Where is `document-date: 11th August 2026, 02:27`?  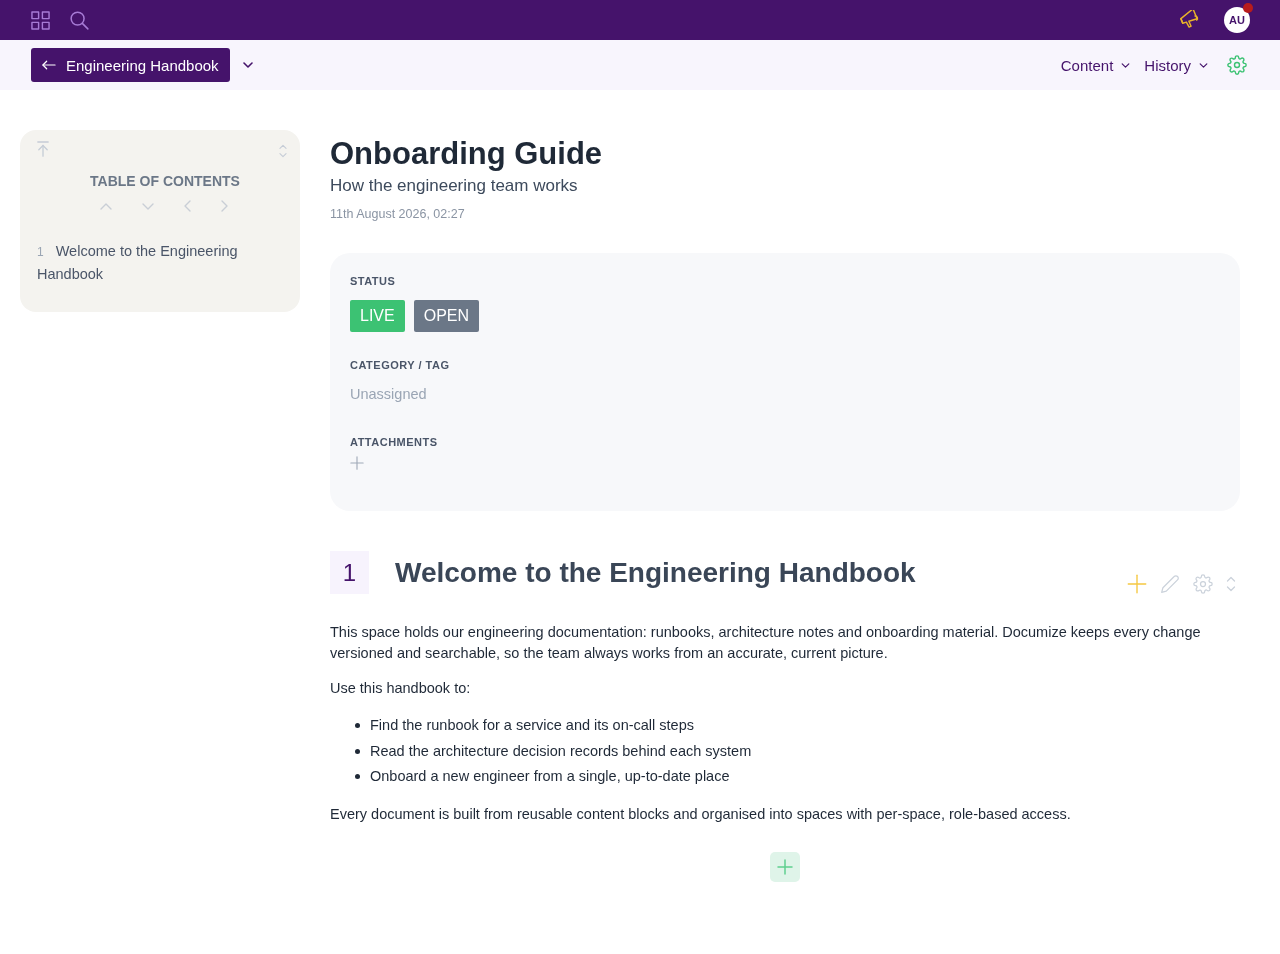
document-date: 11th August 2026, 02:27 is located at coordinates (398, 214).